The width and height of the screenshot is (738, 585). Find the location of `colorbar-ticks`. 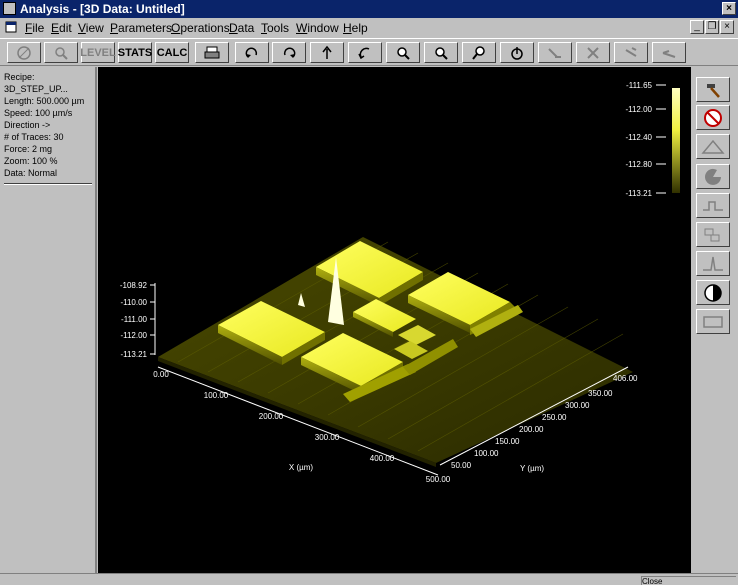

colorbar-ticks is located at coordinates (661, 139).